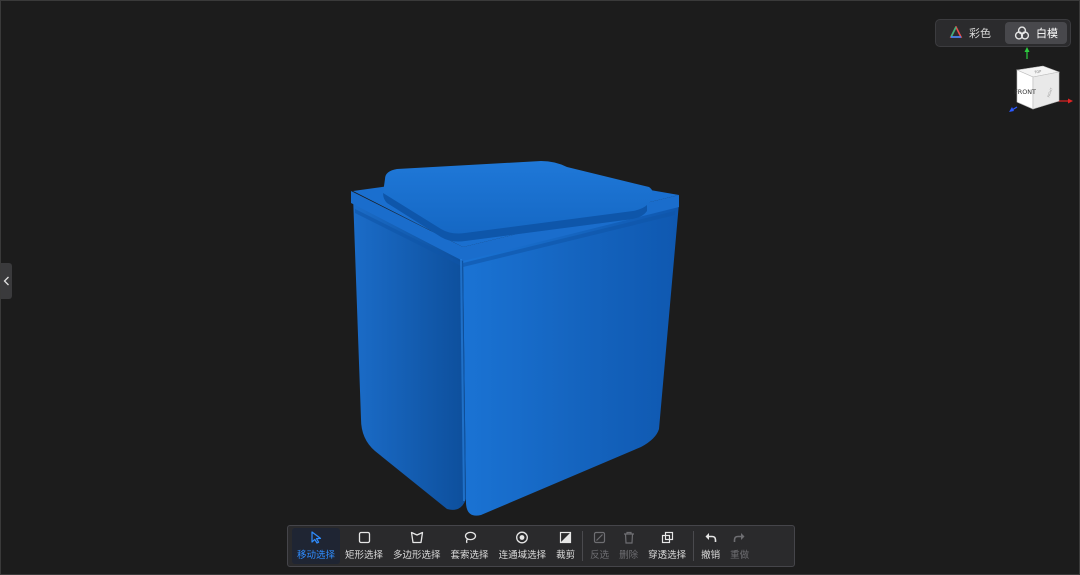 This screenshot has width=1080, height=575. Describe the element at coordinates (315, 537) in the screenshot. I see `cursor-icon` at that location.